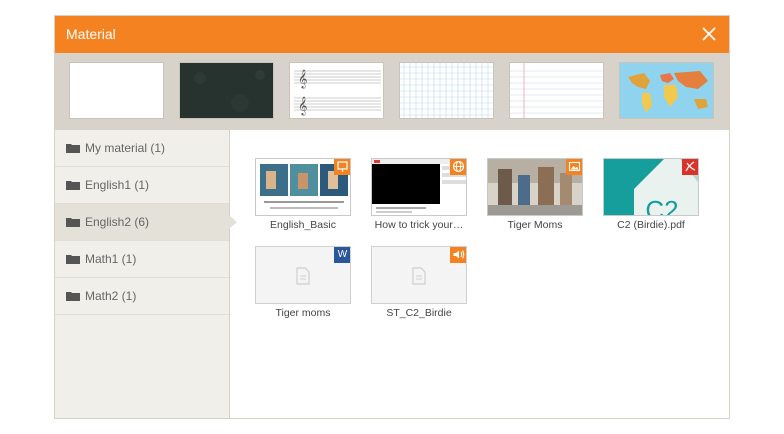 This screenshot has width=784, height=434. I want to click on sidebar-item-math2: Math2 (1), so click(142, 296).